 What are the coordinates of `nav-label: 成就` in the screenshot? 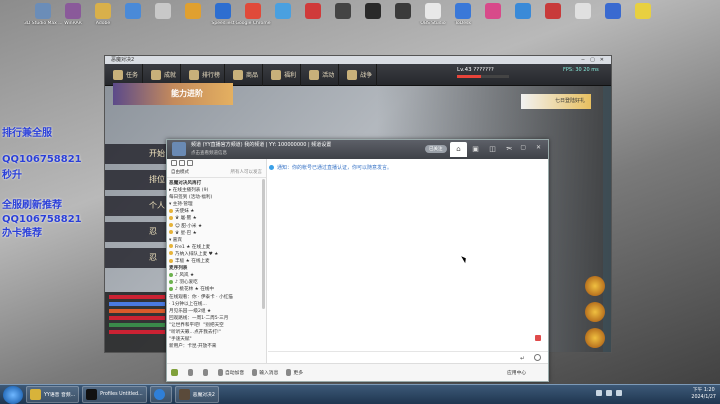 It's located at (170, 75).